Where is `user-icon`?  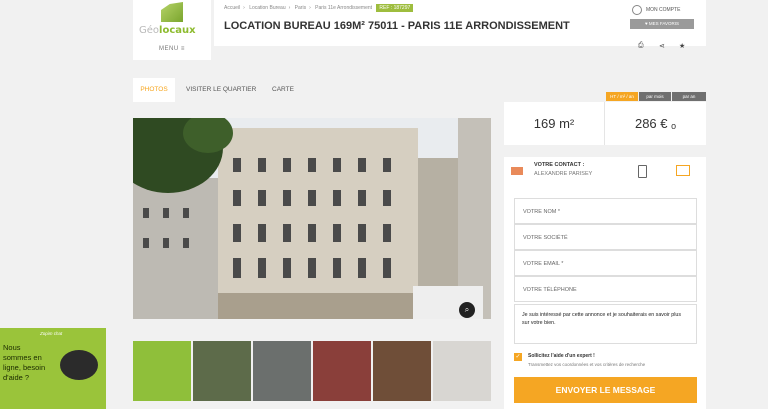 user-icon is located at coordinates (637, 10).